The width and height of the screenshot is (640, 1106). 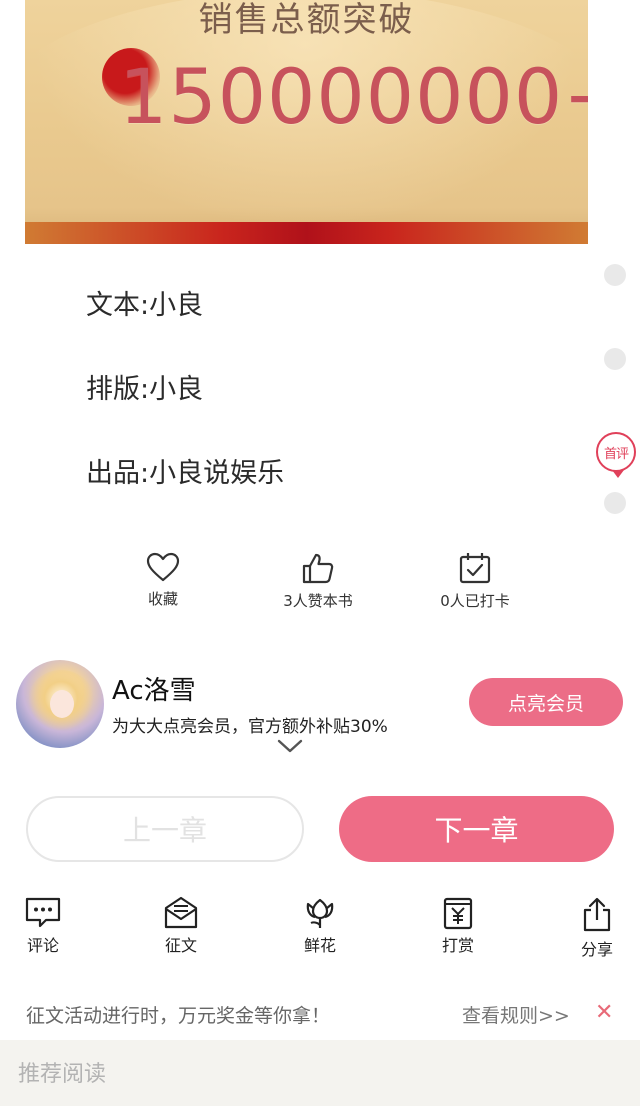 What do you see at coordinates (290, 746) in the screenshot?
I see `chevron-down-icon` at bounding box center [290, 746].